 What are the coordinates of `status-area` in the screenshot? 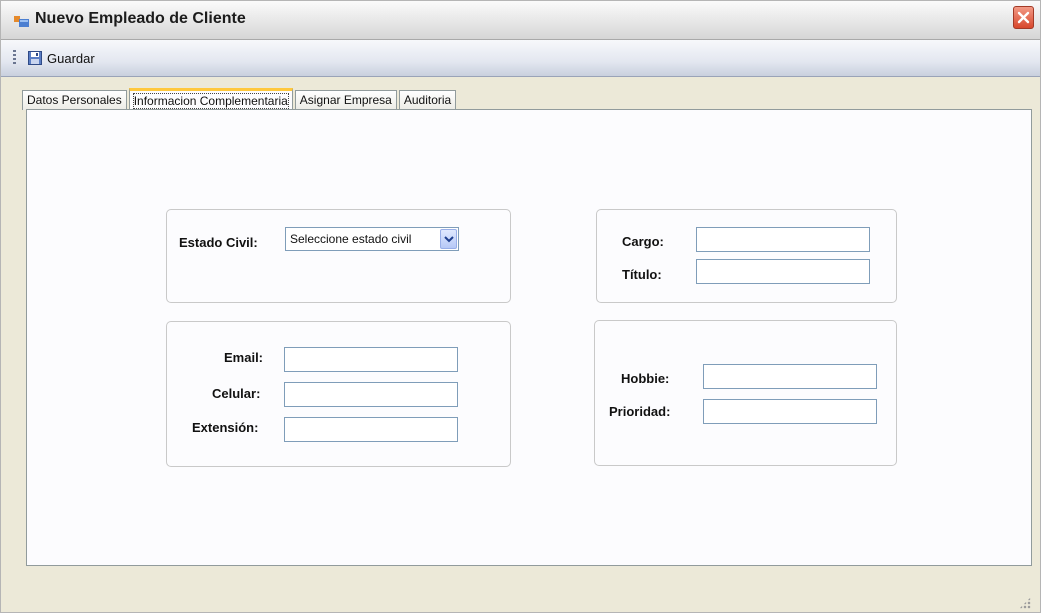 It's located at (521, 590).